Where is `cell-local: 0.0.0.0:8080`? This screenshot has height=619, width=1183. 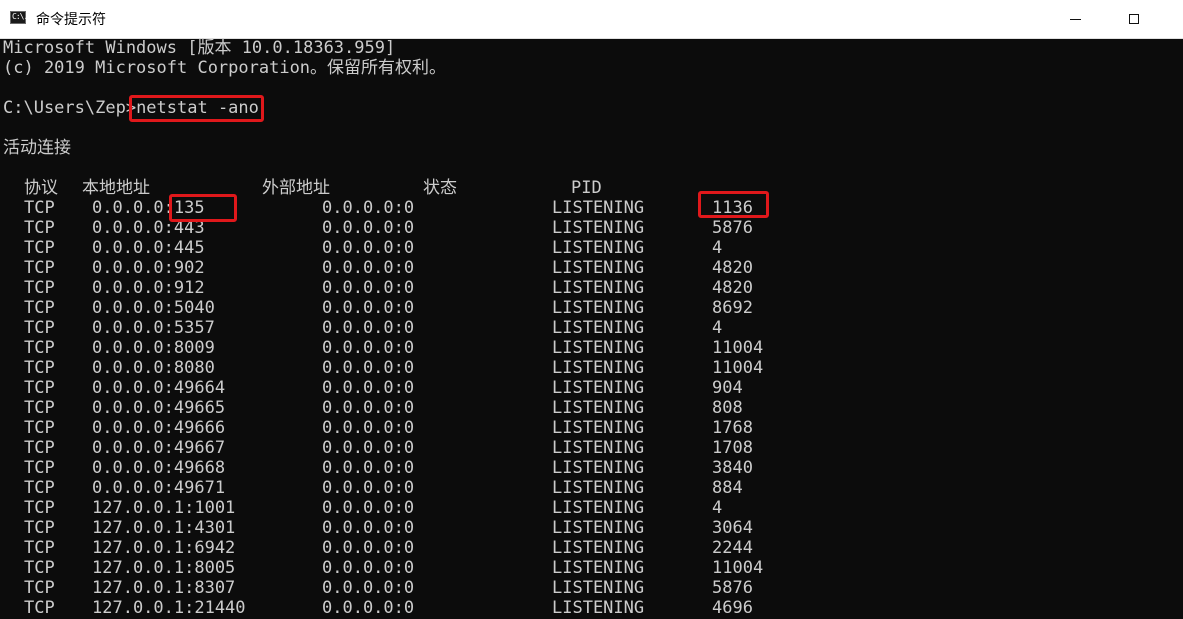 cell-local: 0.0.0.0:8080 is located at coordinates (153, 368).